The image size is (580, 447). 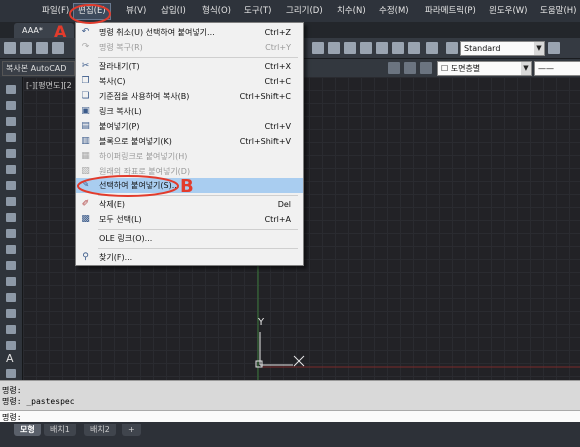 I want to click on annotation-label-b: B, so click(x=187, y=186).